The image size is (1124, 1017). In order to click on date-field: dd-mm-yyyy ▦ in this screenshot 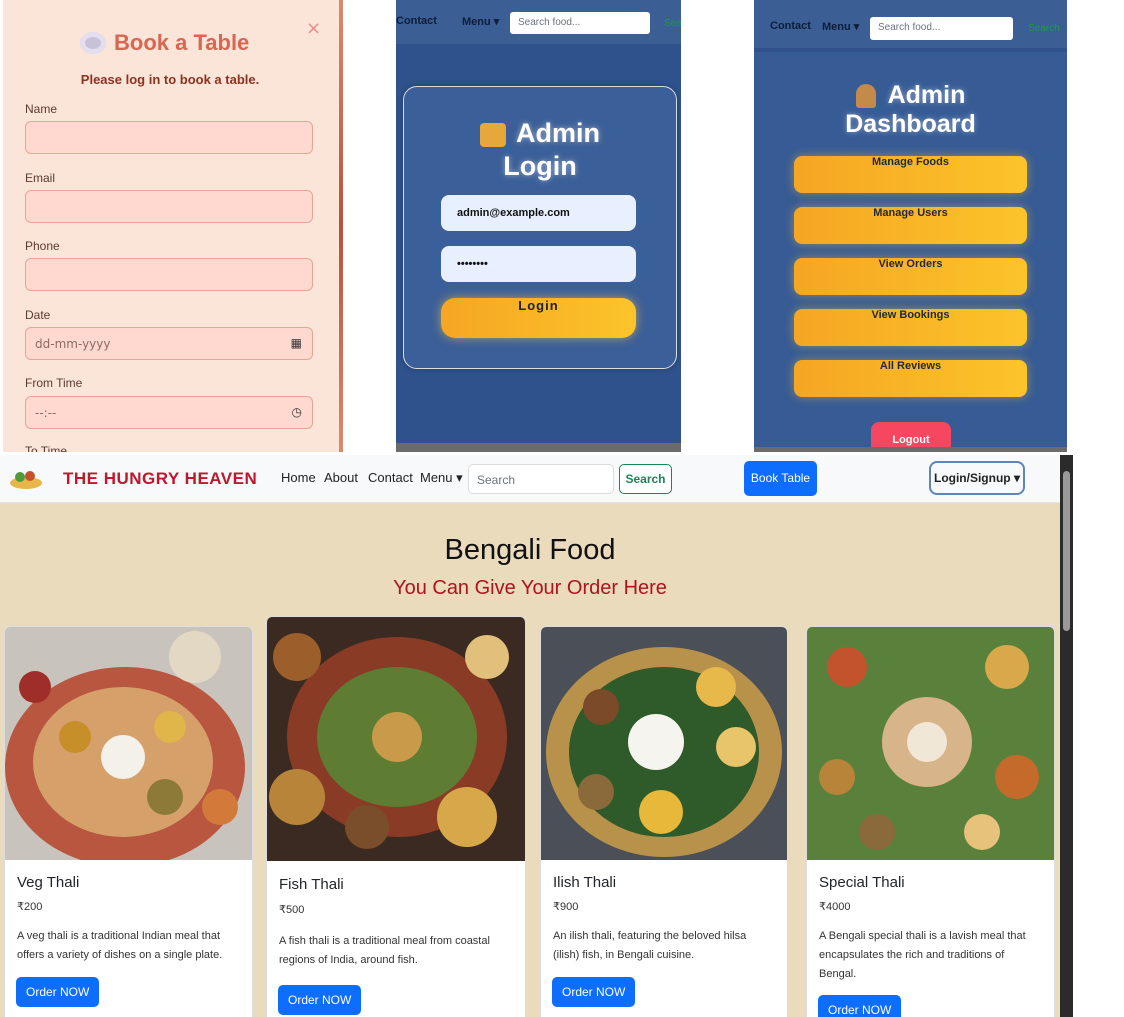, I will do `click(169, 343)`.